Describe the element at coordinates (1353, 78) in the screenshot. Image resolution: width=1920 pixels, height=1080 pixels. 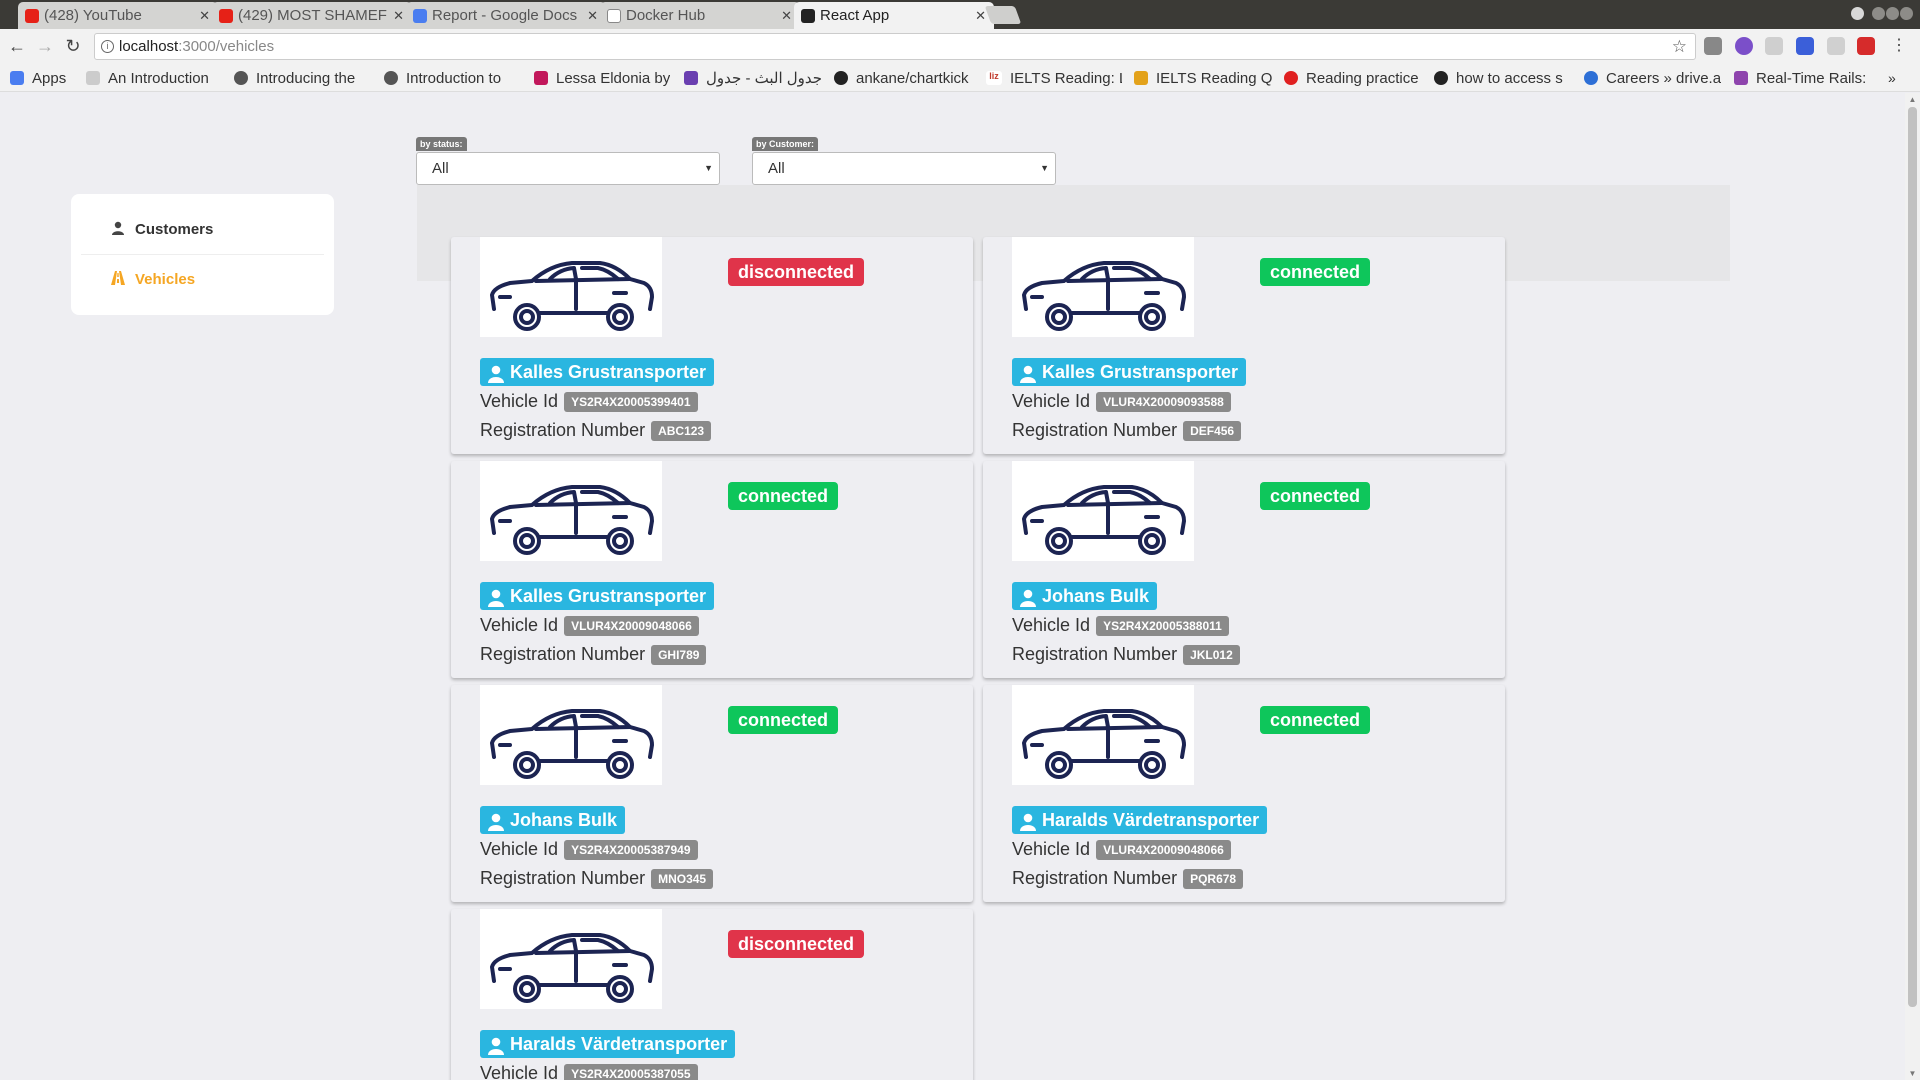
I see `bookmark-item: Reading practice` at that location.